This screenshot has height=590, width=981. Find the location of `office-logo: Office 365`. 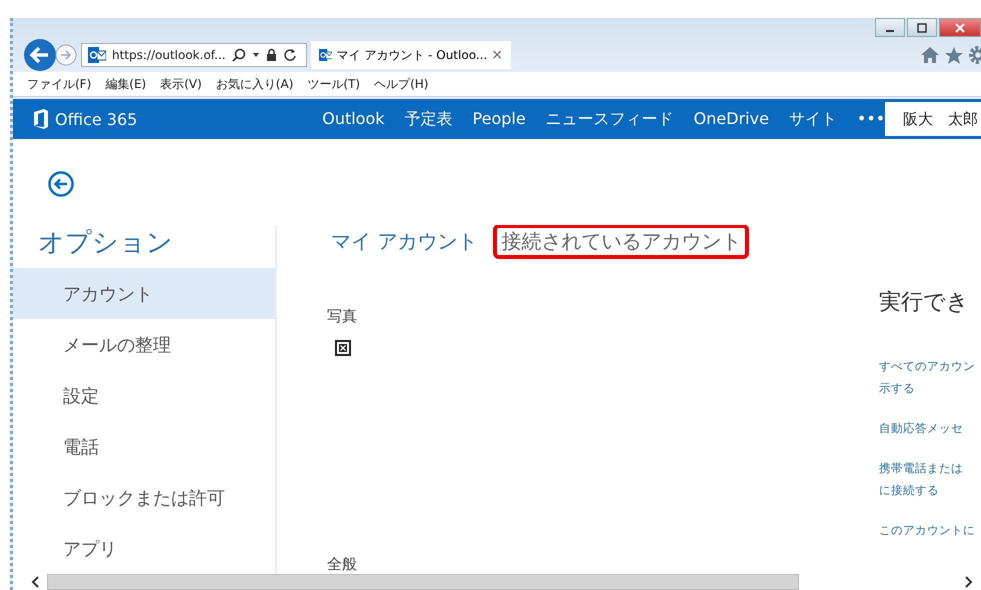

office-logo: Office 365 is located at coordinates (167, 119).